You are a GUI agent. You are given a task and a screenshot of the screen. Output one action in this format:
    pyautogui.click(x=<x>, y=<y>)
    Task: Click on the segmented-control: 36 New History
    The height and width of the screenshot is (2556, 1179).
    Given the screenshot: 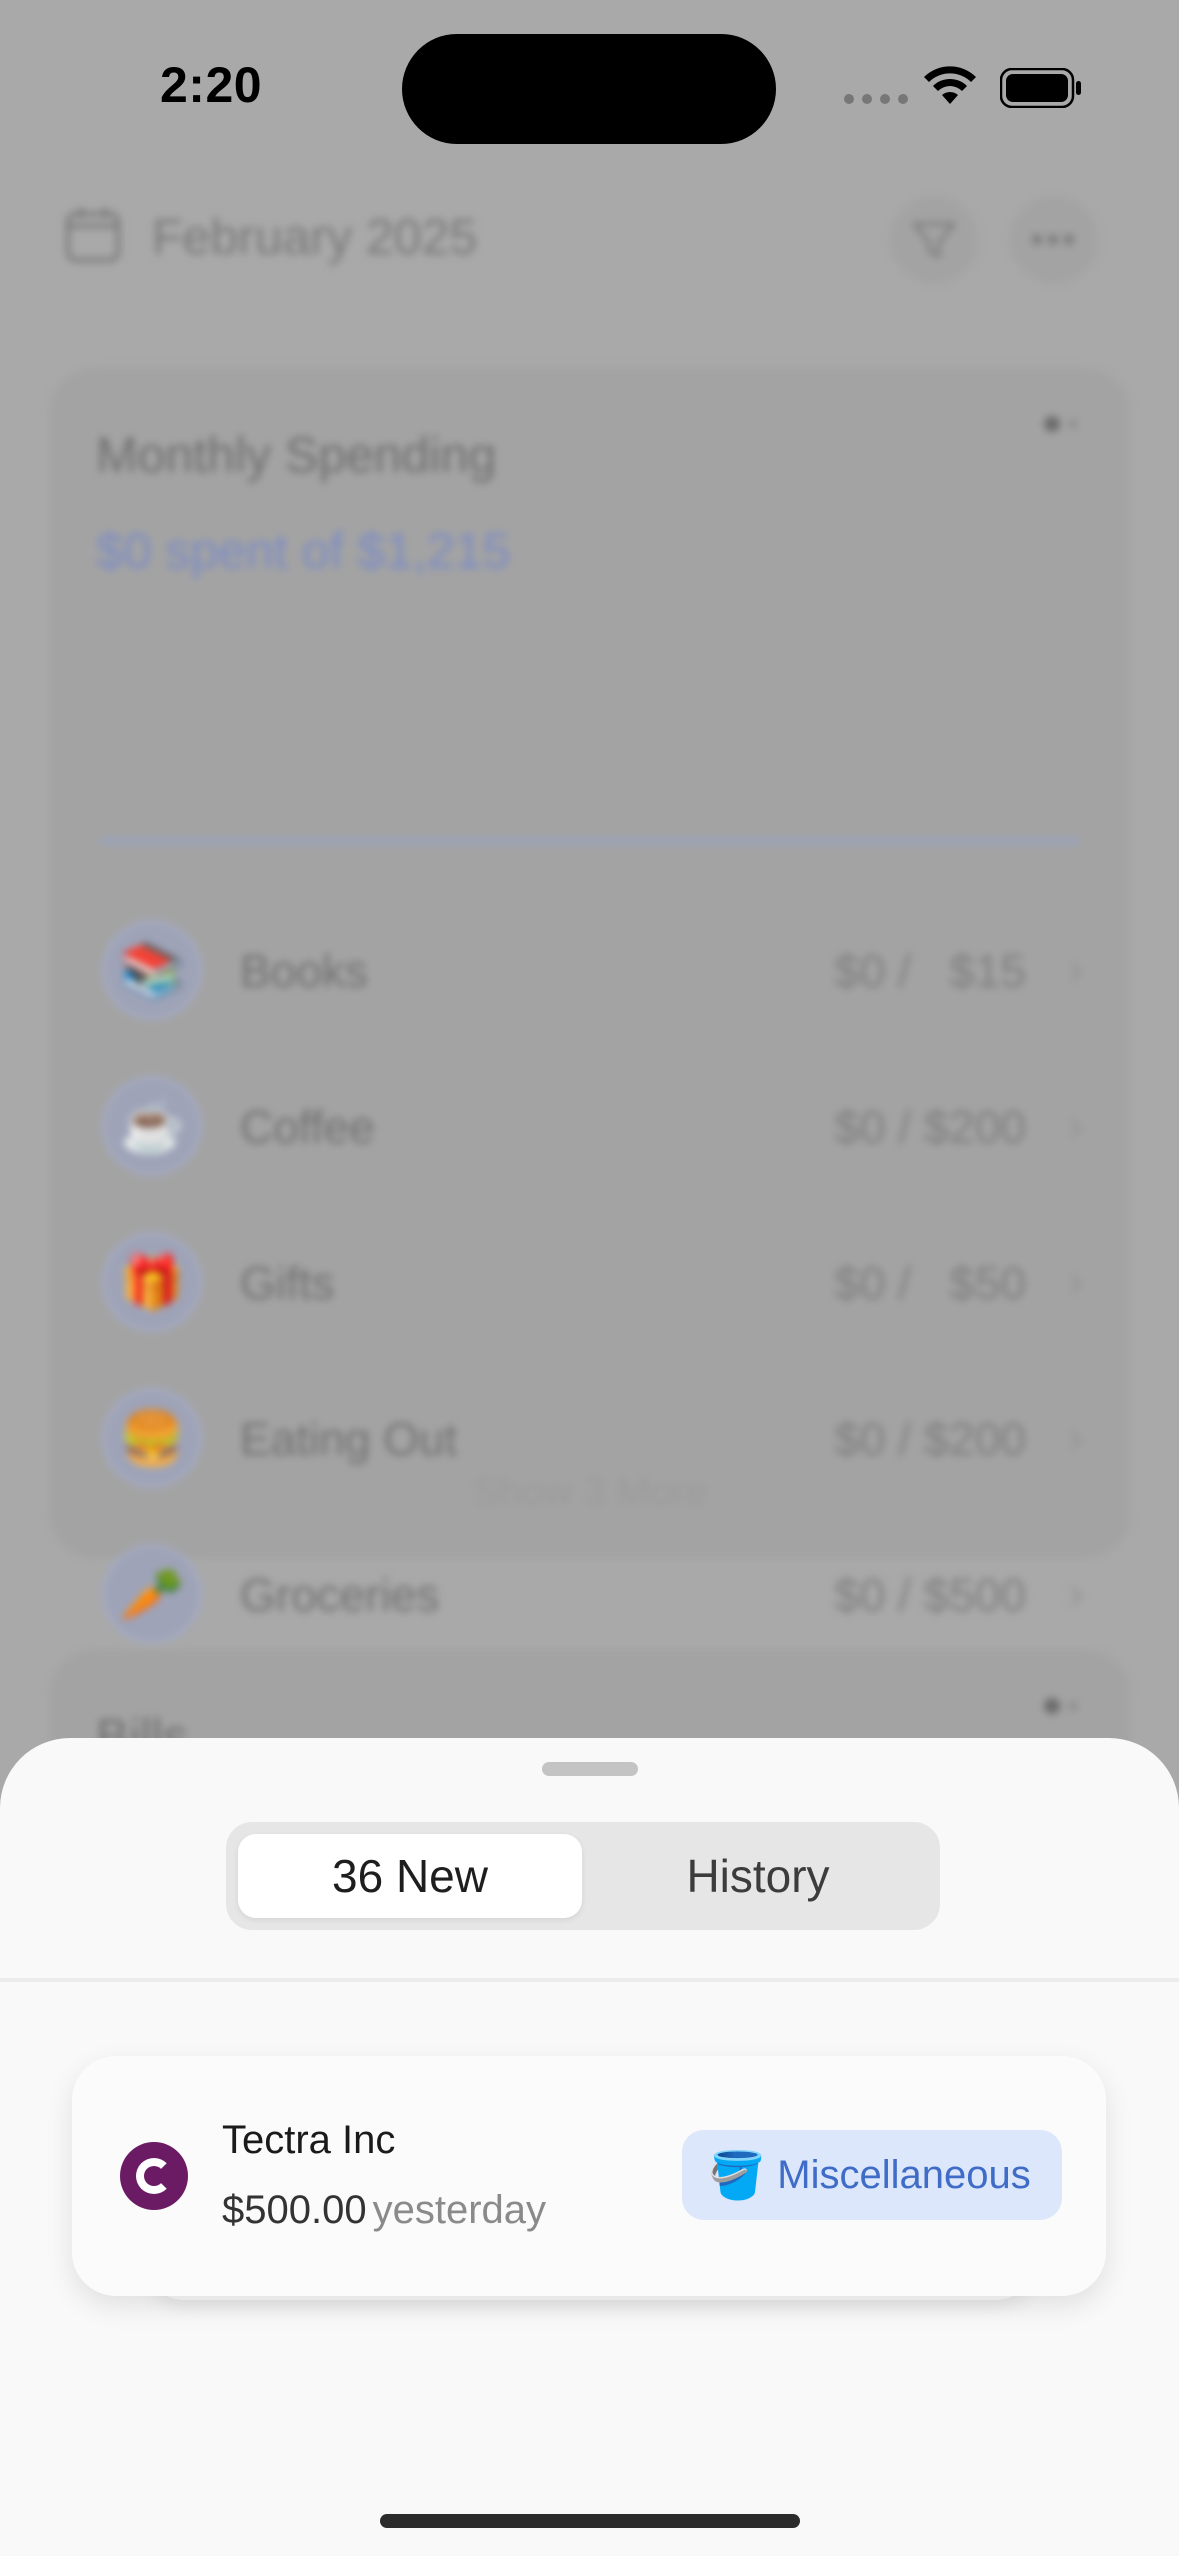 What is the action you would take?
    pyautogui.click(x=583, y=1876)
    